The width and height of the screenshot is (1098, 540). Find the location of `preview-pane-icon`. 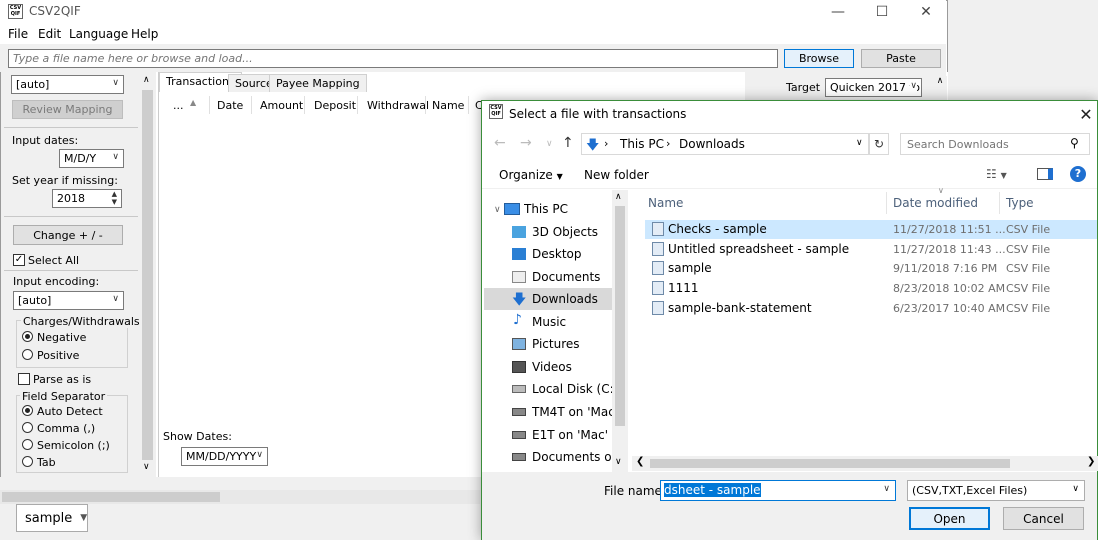

preview-pane-icon is located at coordinates (1045, 174).